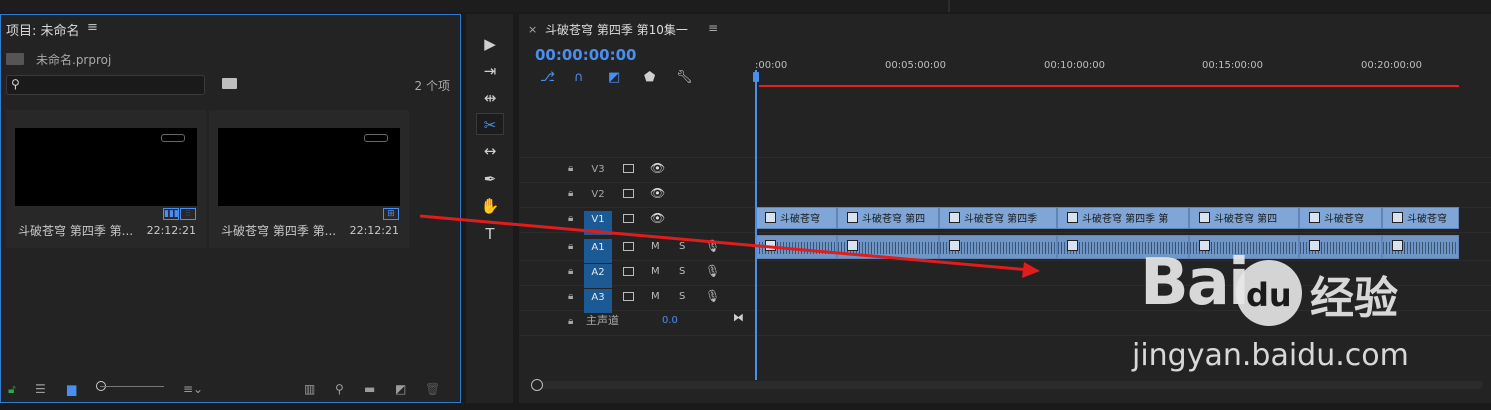 The height and width of the screenshot is (410, 1491). What do you see at coordinates (1354, 298) in the screenshot?
I see `watermark-cn: 经验` at bounding box center [1354, 298].